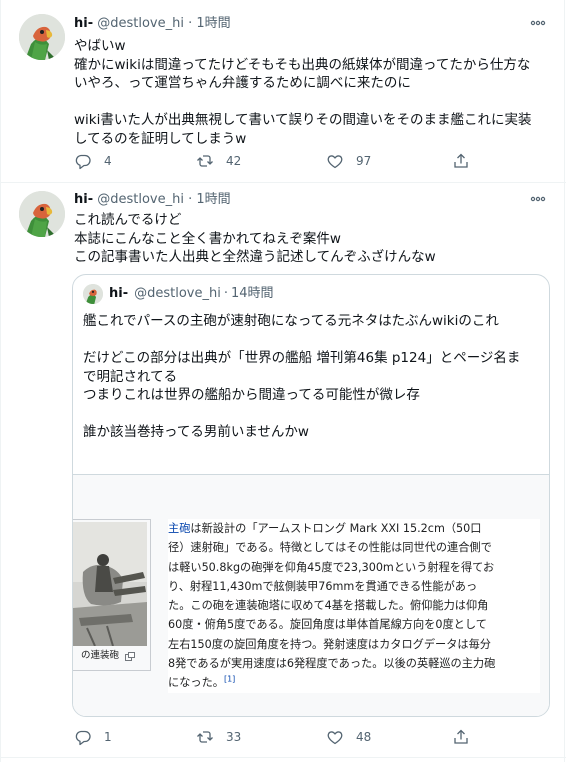  Describe the element at coordinates (328, 606) in the screenshot. I see `wiki-line: た。この砲を連装砲塔に収めて4基を搭載した。俯仰能力は仰角` at that location.